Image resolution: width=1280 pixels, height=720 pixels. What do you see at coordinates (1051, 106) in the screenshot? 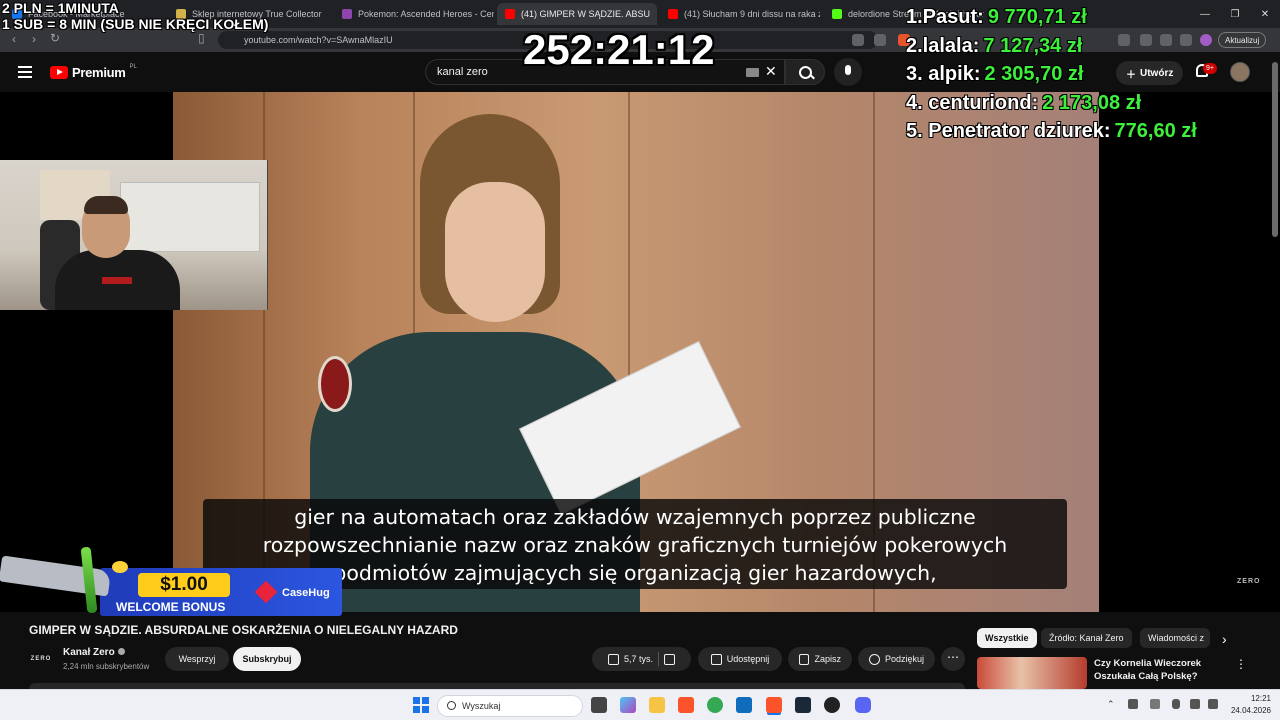
I see `leaderboard-row: 4. centuriond: 2 173,08 zł` at bounding box center [1051, 106].